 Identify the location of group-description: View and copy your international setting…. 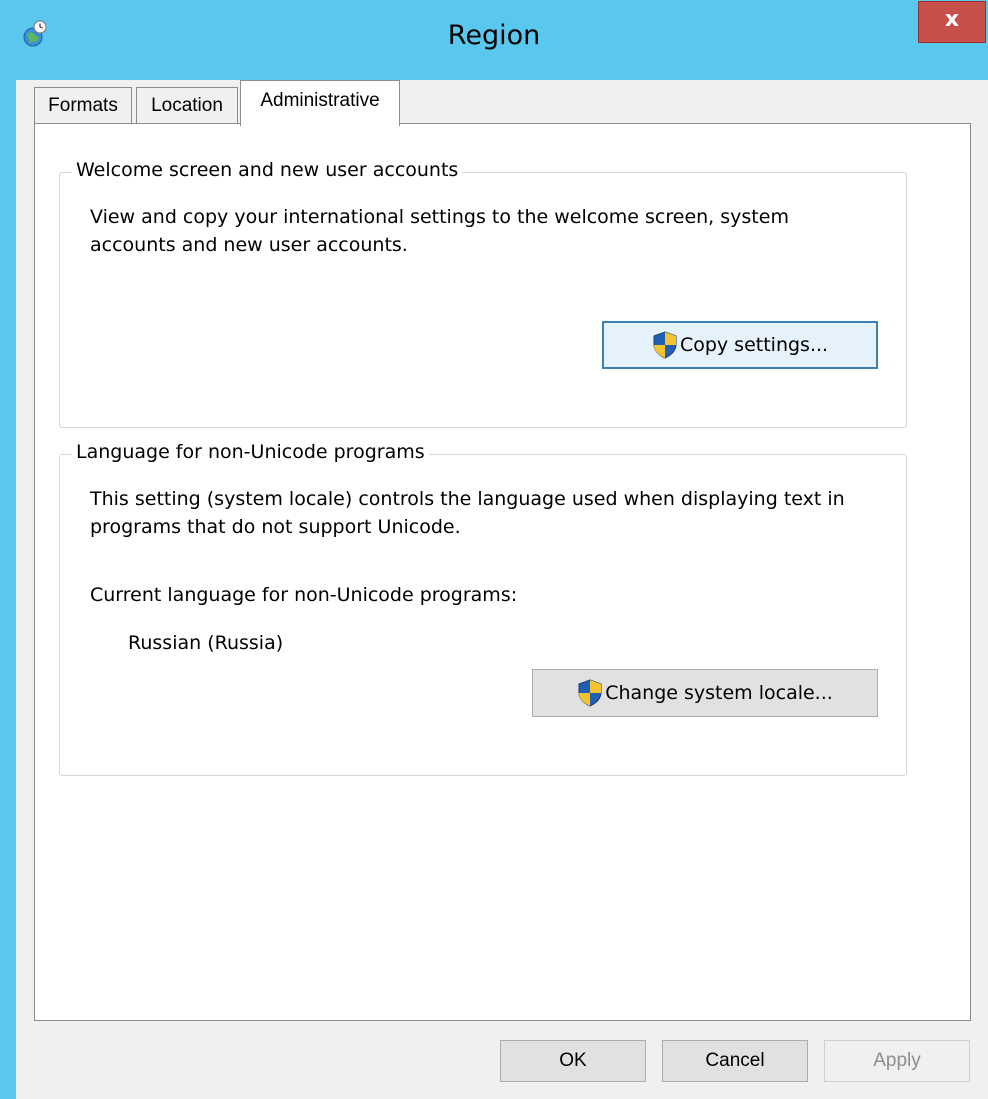
(439, 231).